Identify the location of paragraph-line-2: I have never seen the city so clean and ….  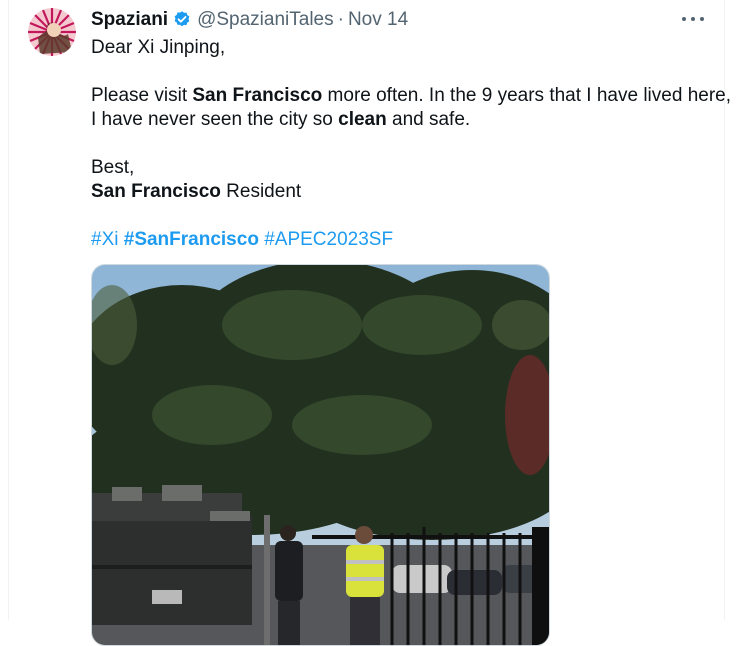
(398, 120).